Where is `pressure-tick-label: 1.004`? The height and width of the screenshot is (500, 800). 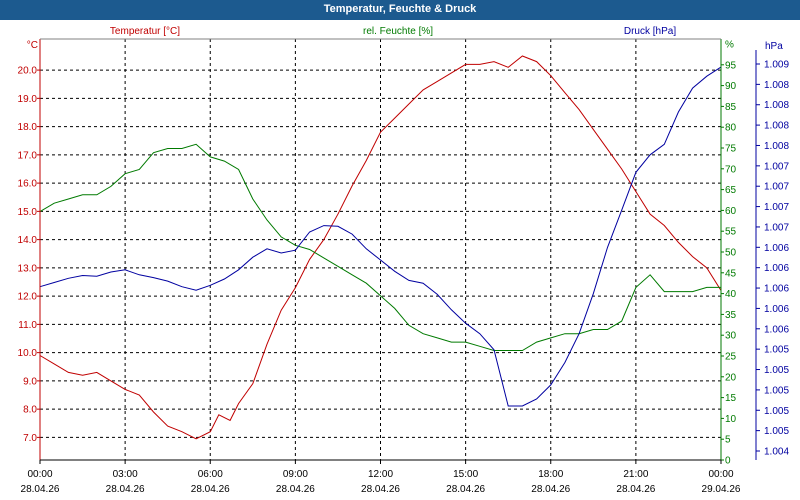 pressure-tick-label: 1.004 is located at coordinates (776, 452).